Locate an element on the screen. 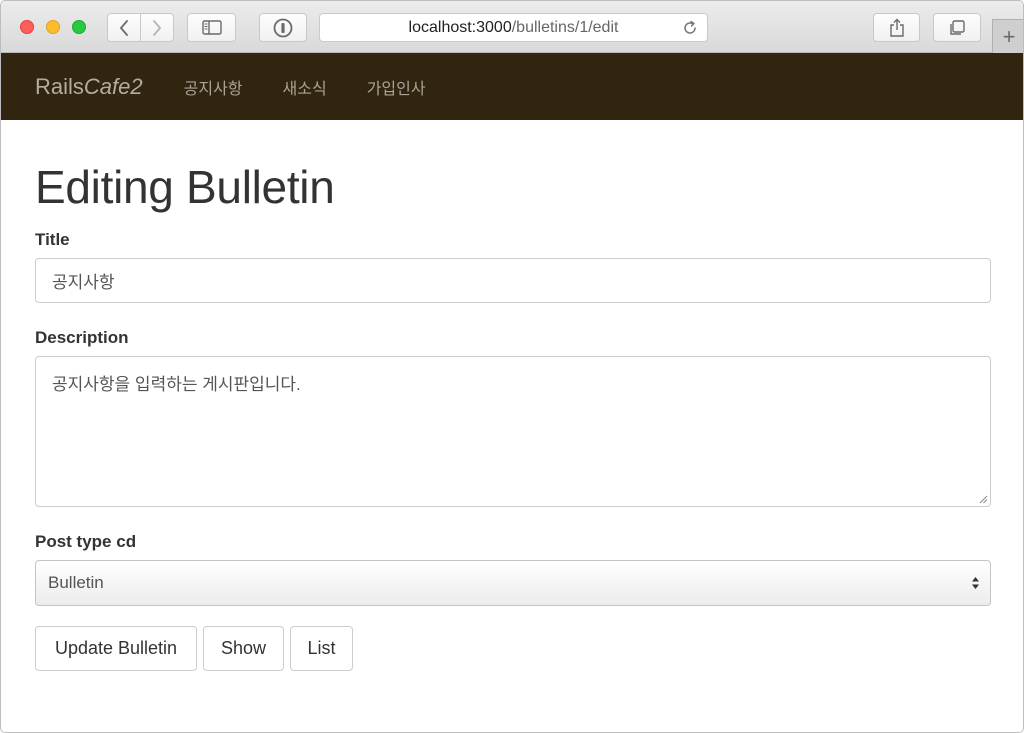  tabs-overview-icon is located at coordinates (957, 27).